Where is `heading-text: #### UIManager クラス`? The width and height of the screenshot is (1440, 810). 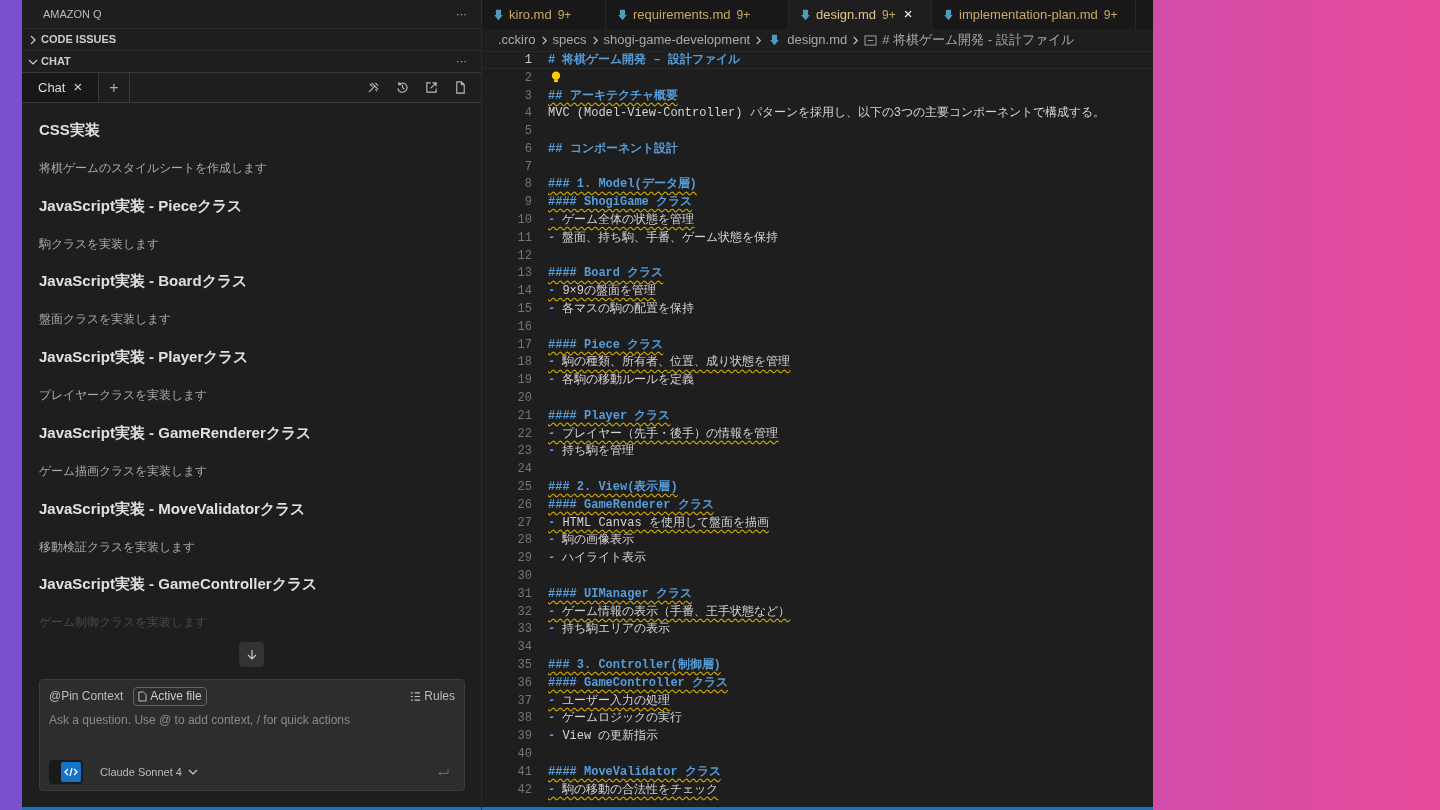
heading-text: #### UIManager クラス is located at coordinates (620, 594).